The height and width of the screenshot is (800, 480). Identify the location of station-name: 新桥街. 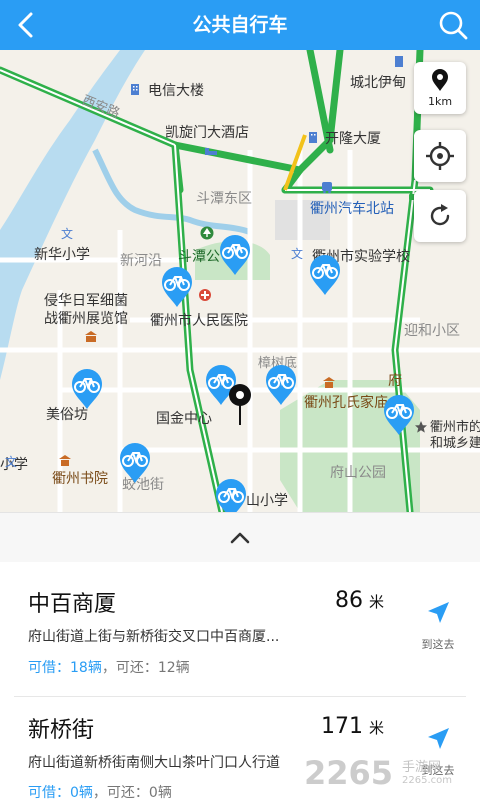
(61, 730).